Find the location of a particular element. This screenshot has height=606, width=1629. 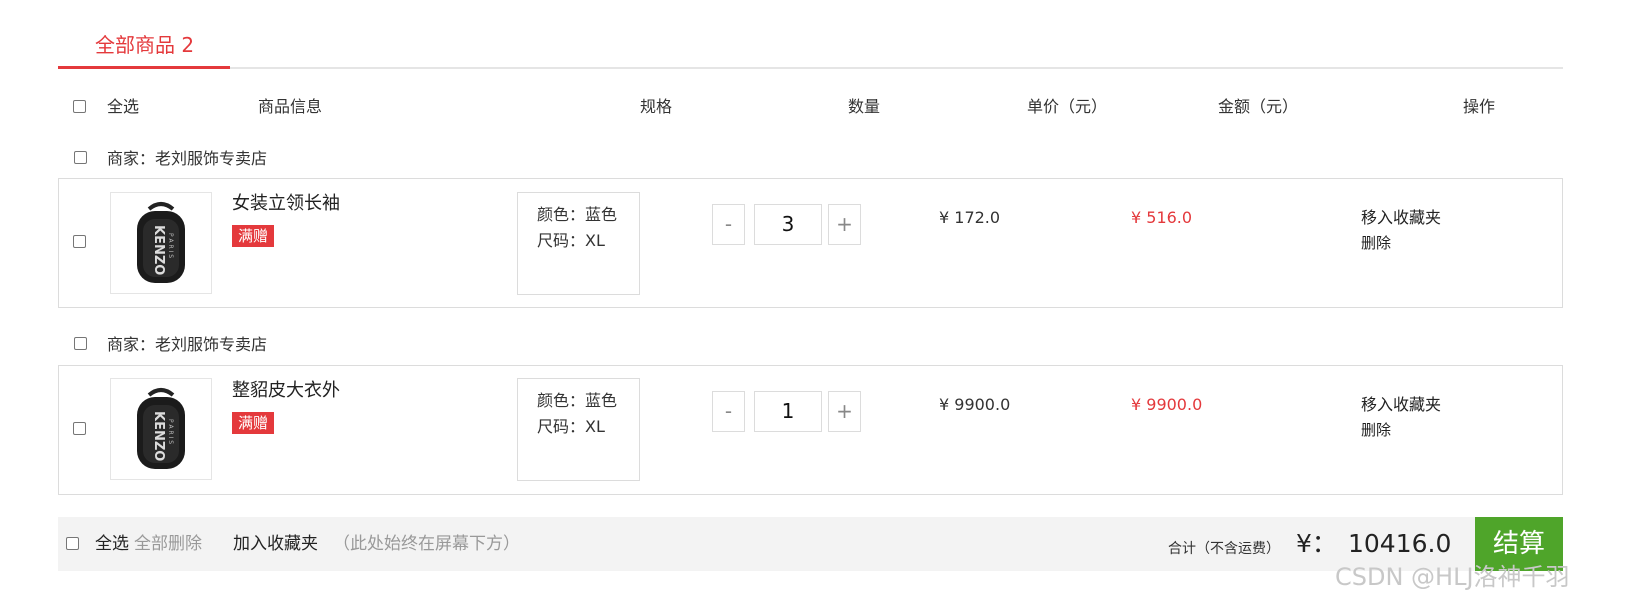

header-quantity: 数量 is located at coordinates (864, 106).